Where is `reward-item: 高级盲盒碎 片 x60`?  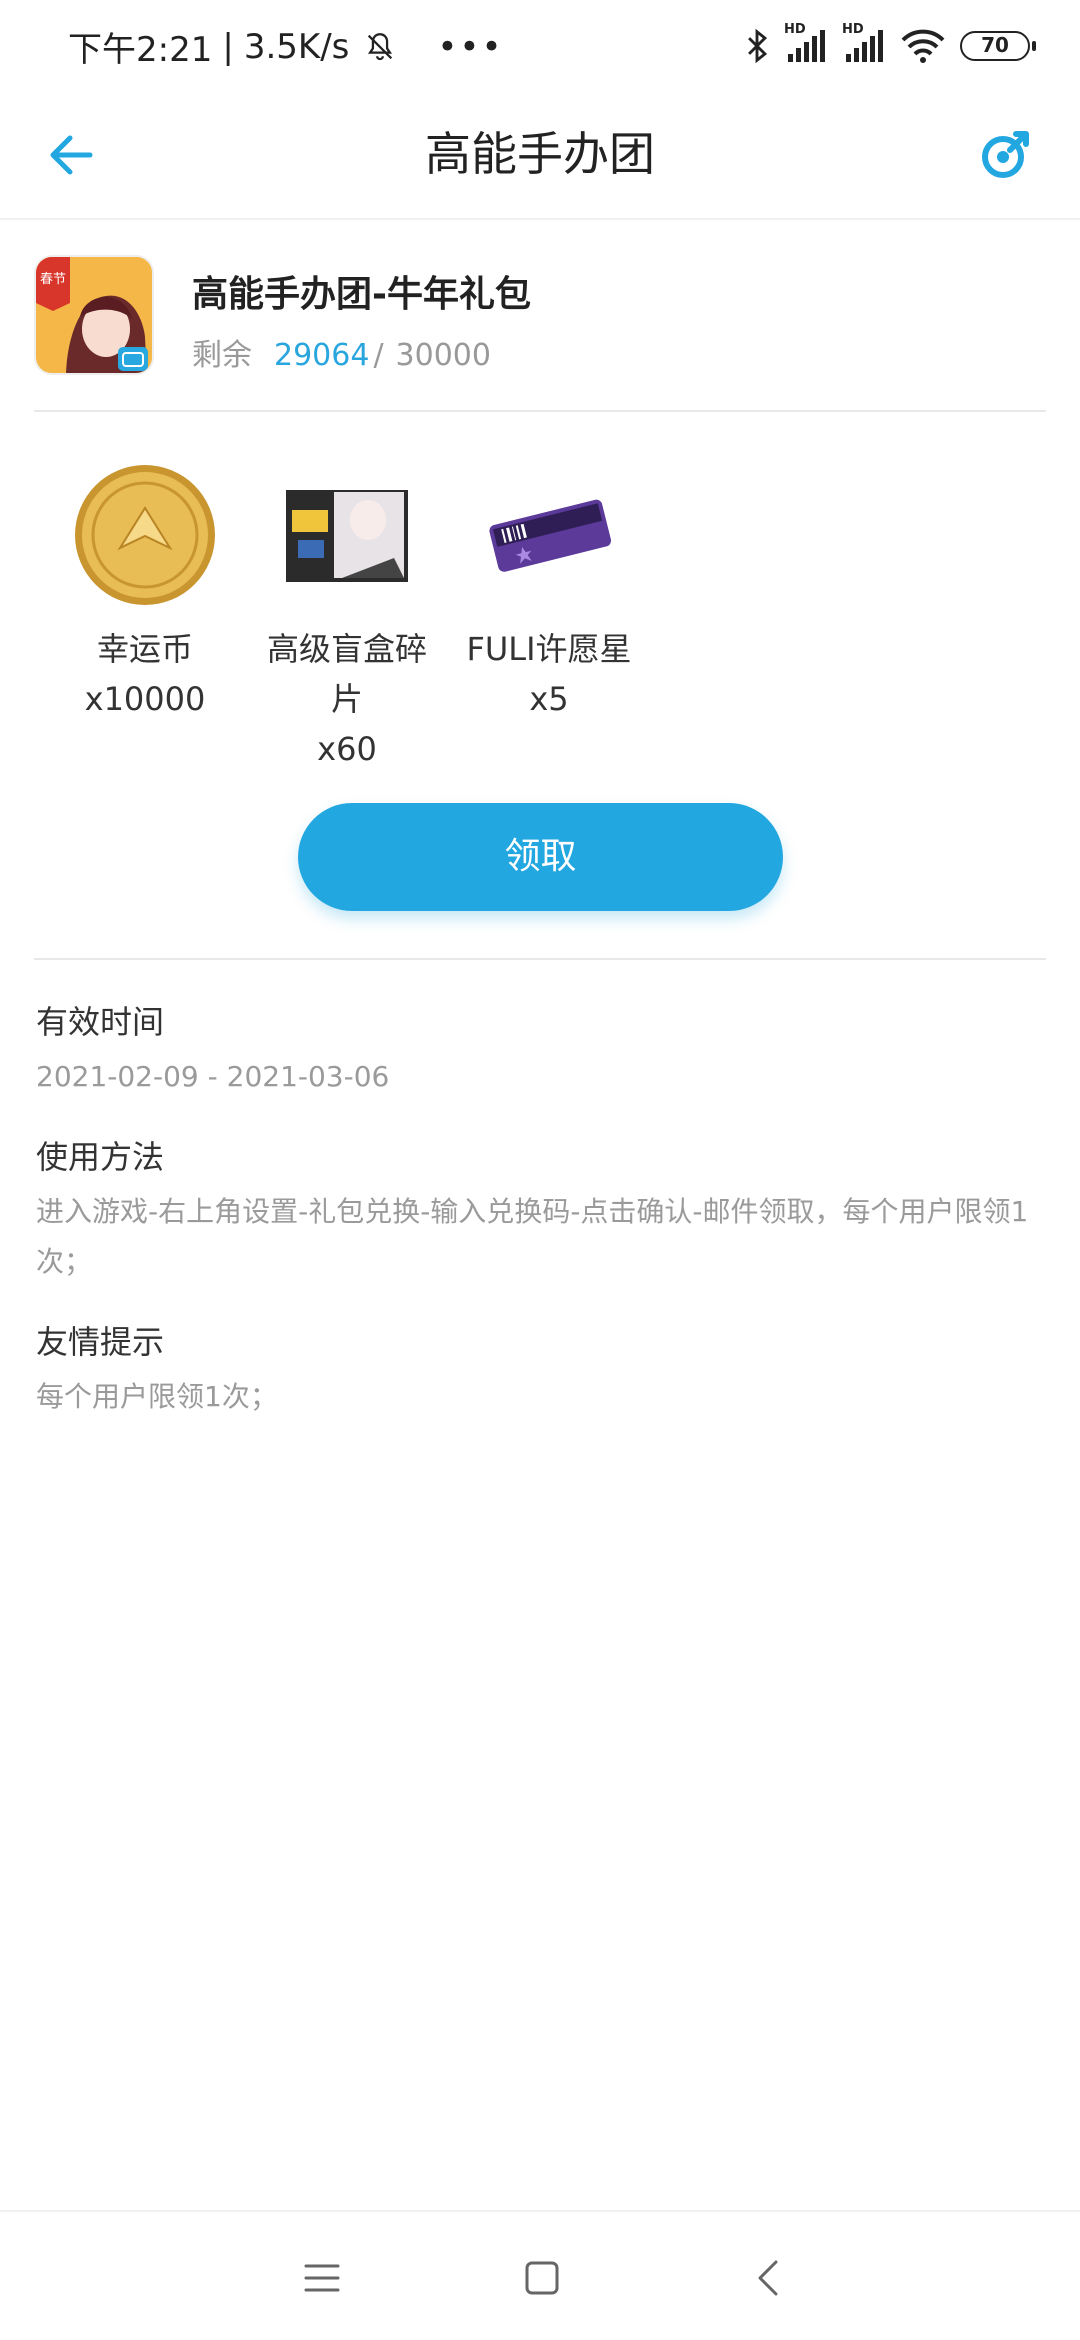 reward-item: 高级盲盒碎 片 x60 is located at coordinates (347, 617).